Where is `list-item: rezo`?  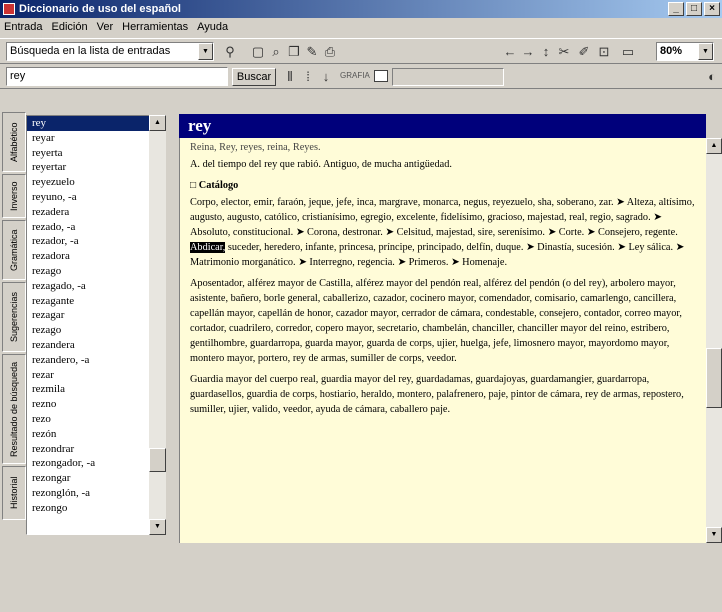
list-item: rezo is located at coordinates (96, 419).